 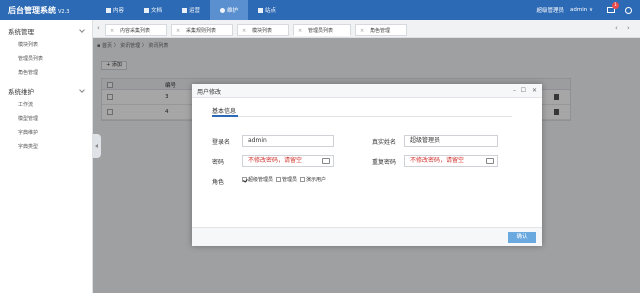 I want to click on mail-badge: 1, so click(x=615, y=5).